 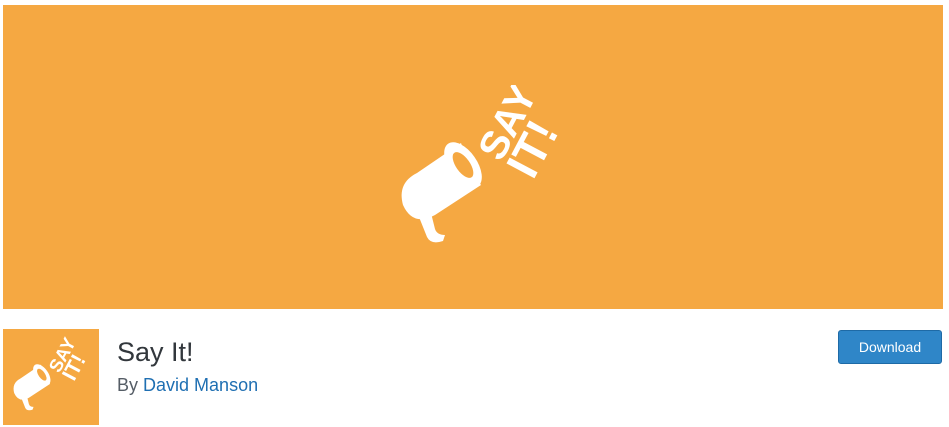 What do you see at coordinates (484, 164) in the screenshot?
I see `say-it-logo: SAY IT!` at bounding box center [484, 164].